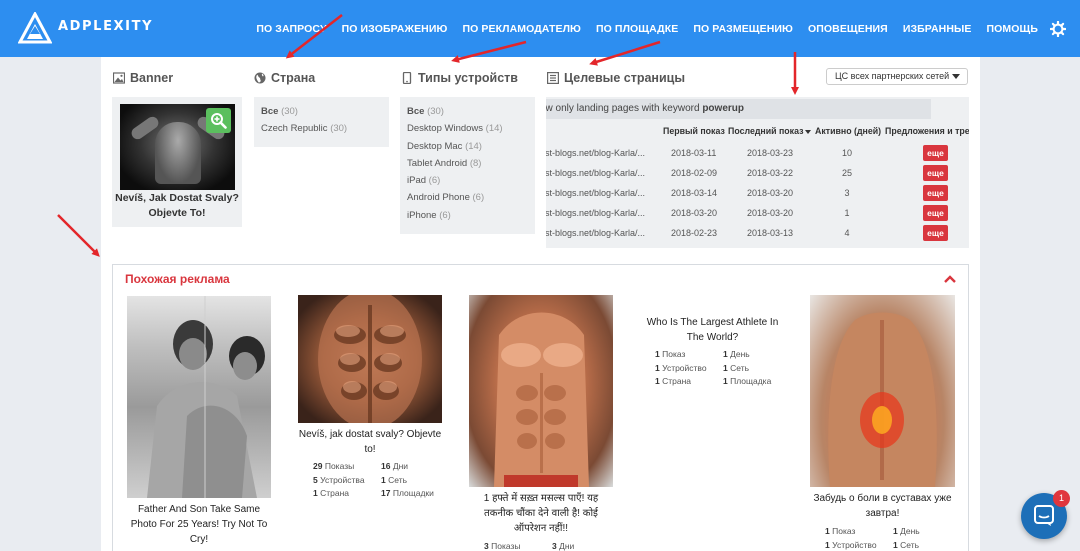  What do you see at coordinates (502, 546) in the screenshot?
I see `ad-stat: 3 Показы` at bounding box center [502, 546].